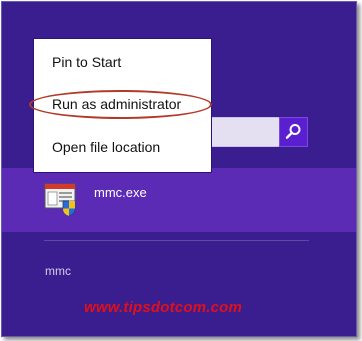  What do you see at coordinates (120, 104) in the screenshot?
I see `highlight-ring` at bounding box center [120, 104].